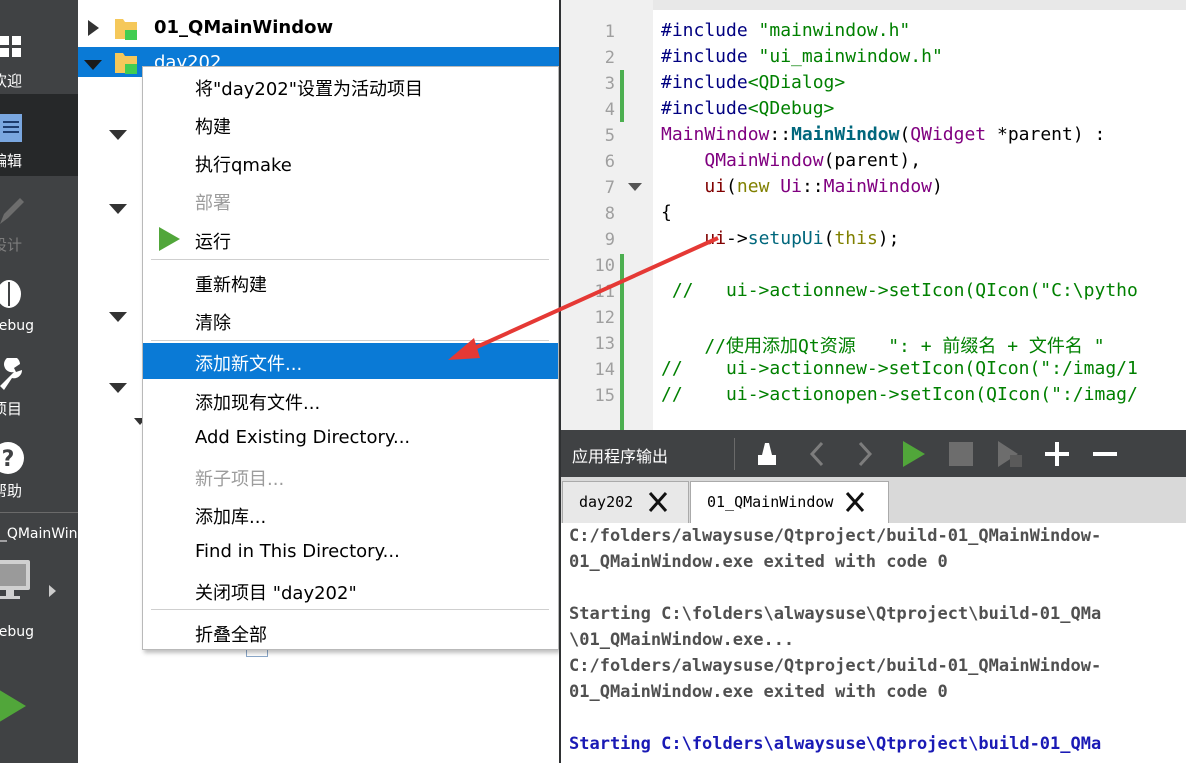 This screenshot has height=763, width=1186. I want to click on menu-item-clean: 清除, so click(350, 320).